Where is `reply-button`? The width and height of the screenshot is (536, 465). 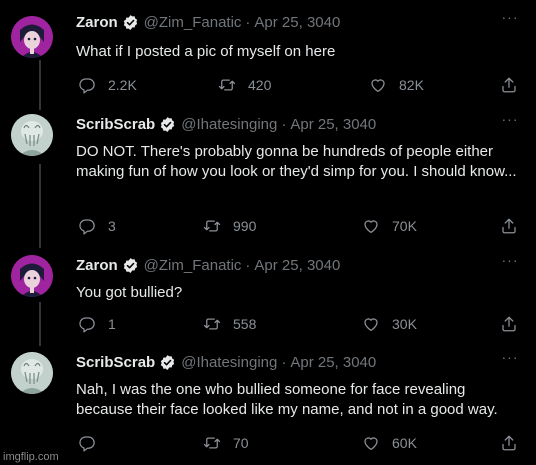 reply-button is located at coordinates (93, 443).